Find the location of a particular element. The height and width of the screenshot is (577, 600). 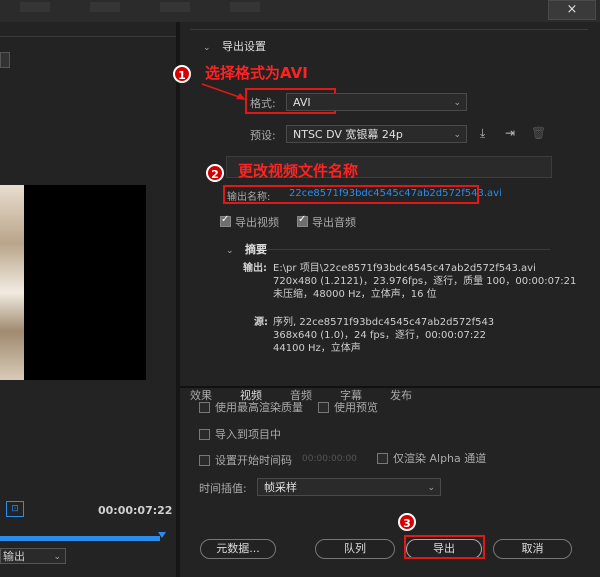

timeline-bar is located at coordinates (80, 538).